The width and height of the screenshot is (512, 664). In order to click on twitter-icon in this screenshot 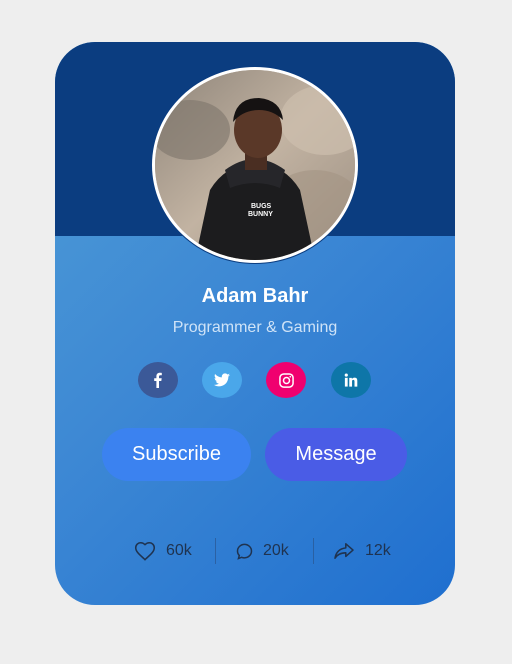, I will do `click(222, 380)`.